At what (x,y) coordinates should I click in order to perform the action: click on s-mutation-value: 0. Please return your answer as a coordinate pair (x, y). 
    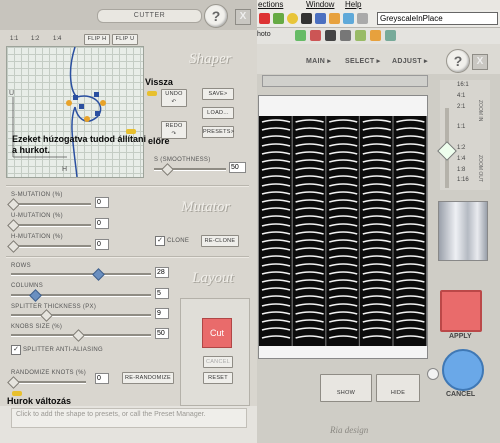
    Looking at the image, I should click on (102, 202).